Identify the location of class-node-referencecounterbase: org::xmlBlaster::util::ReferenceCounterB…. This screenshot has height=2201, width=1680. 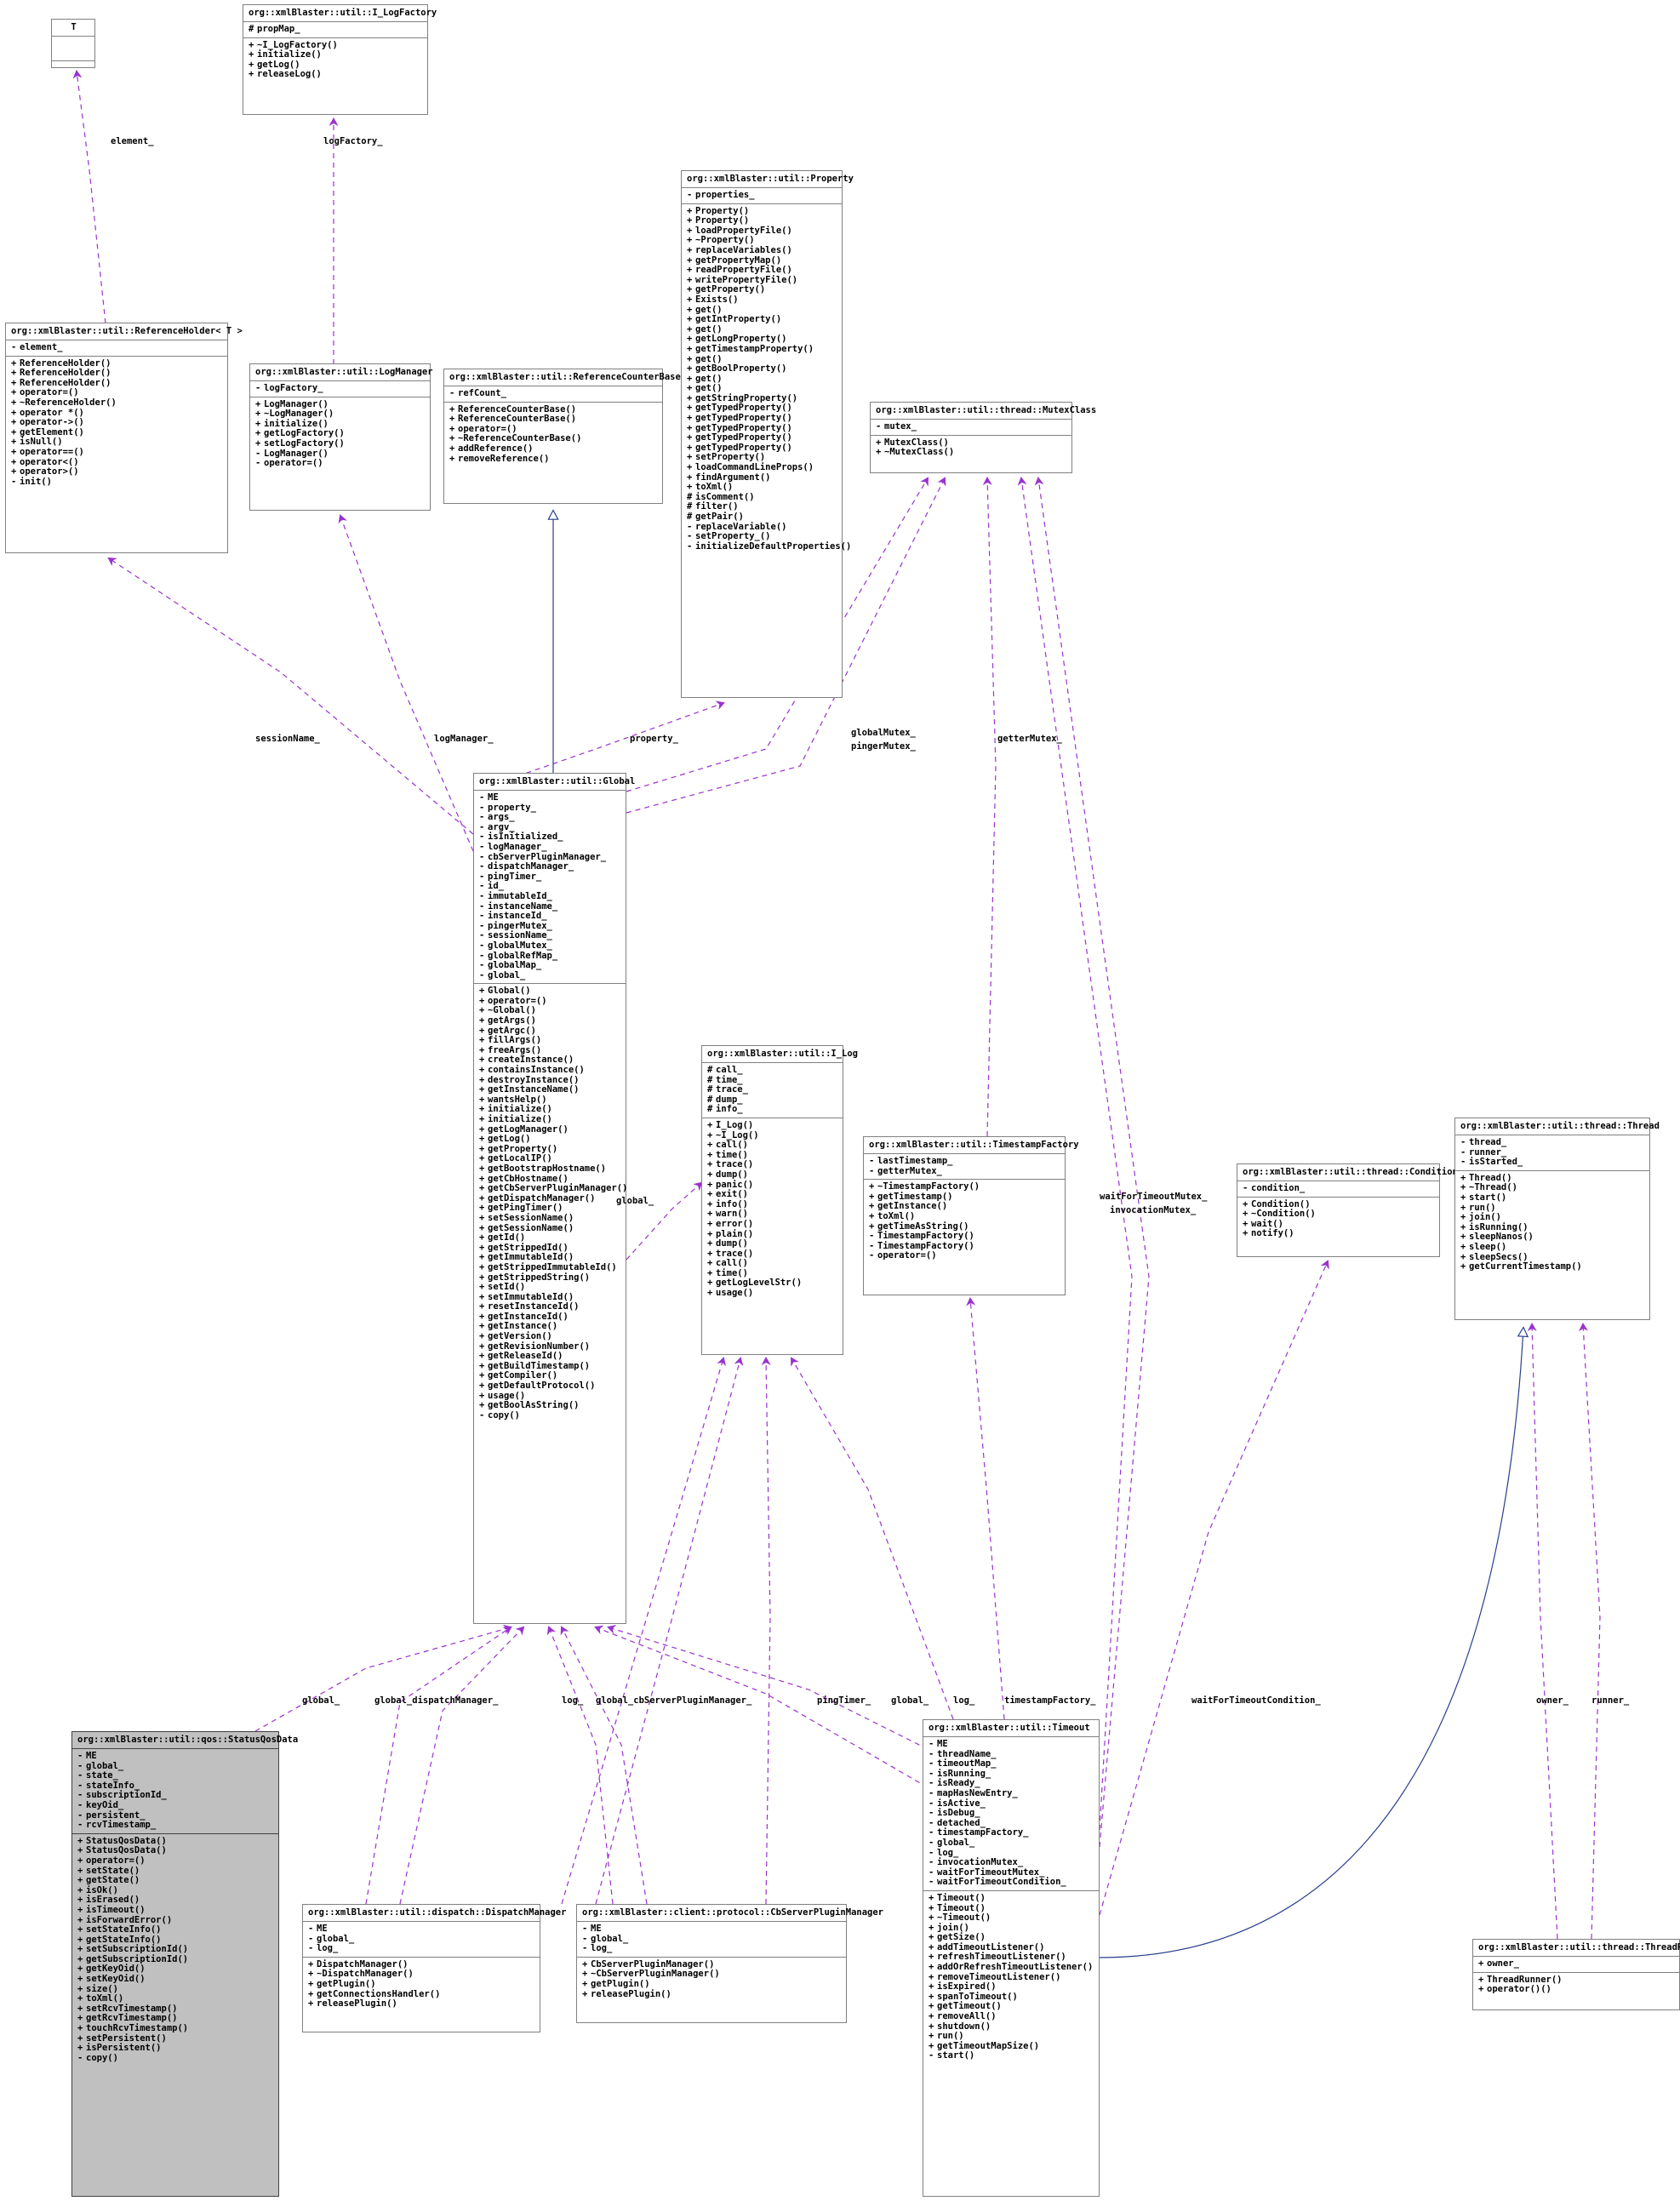
(562, 436).